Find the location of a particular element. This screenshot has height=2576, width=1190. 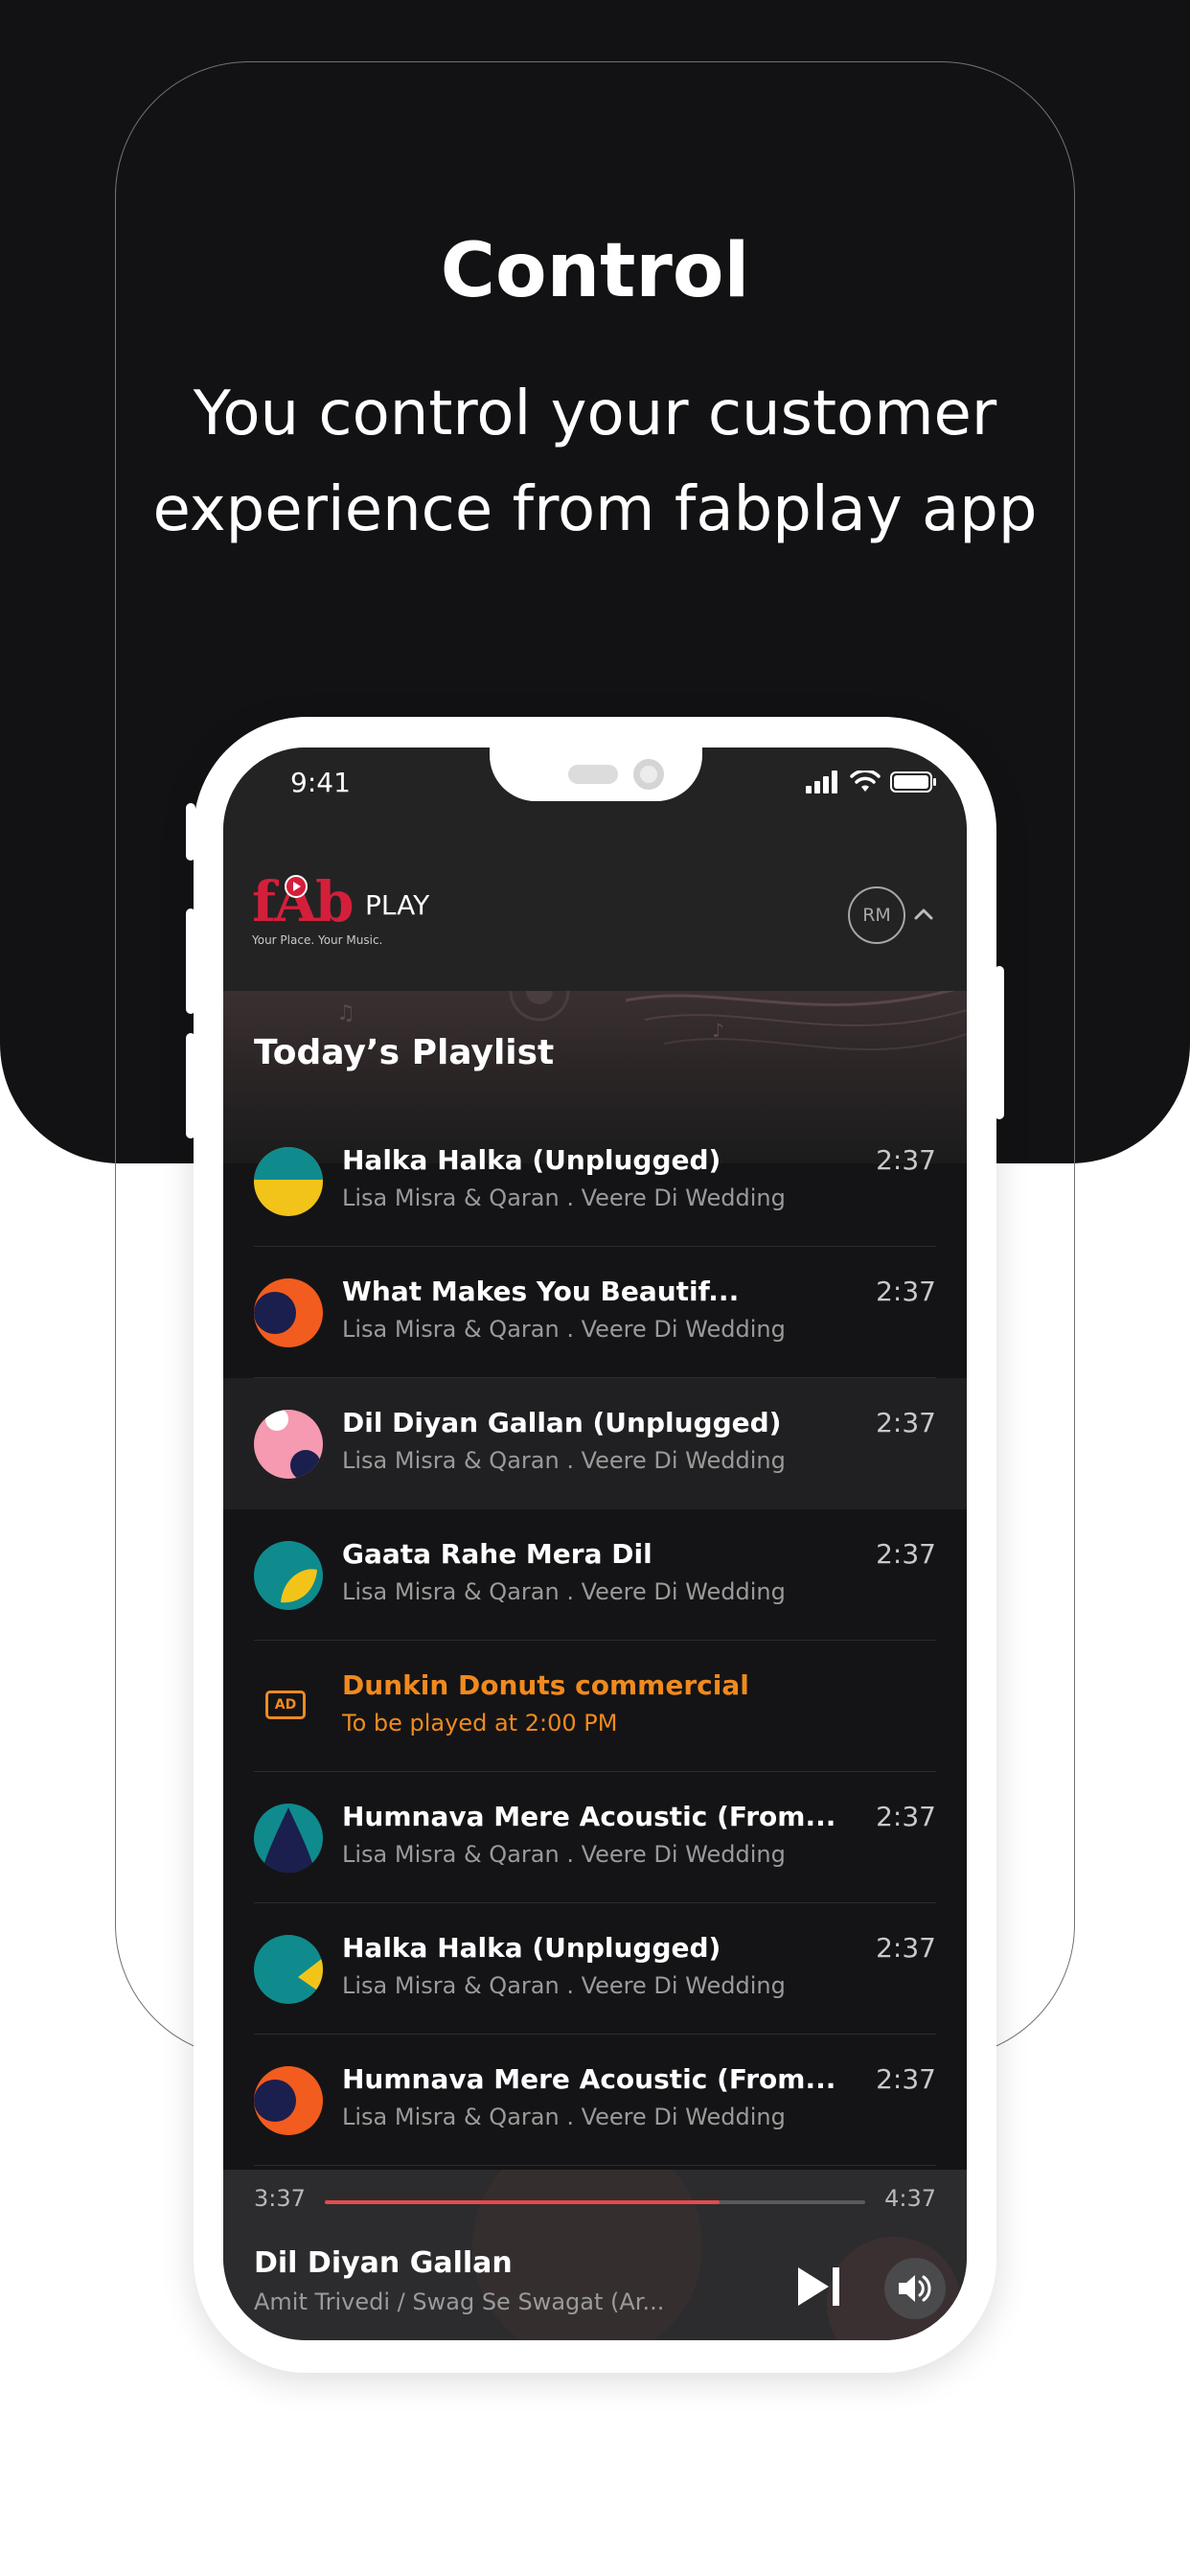

status-icons is located at coordinates (872, 782).